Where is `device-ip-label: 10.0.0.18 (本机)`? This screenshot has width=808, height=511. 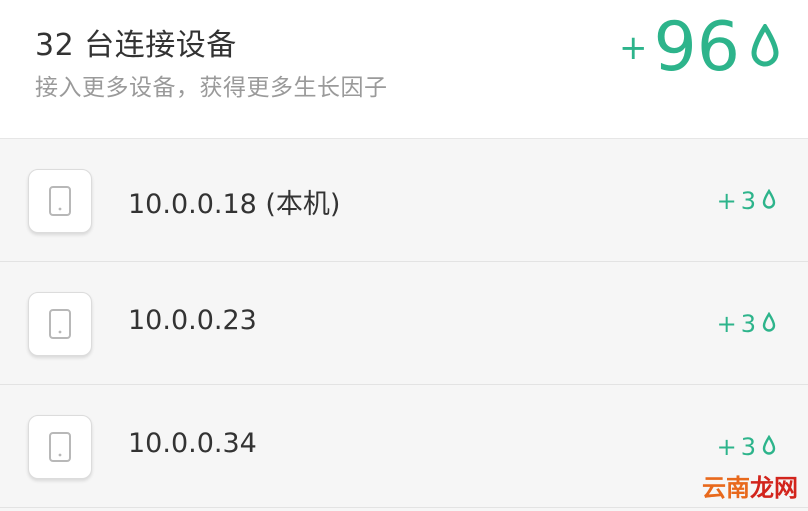 device-ip-label: 10.0.0.18 (本机) is located at coordinates (234, 204).